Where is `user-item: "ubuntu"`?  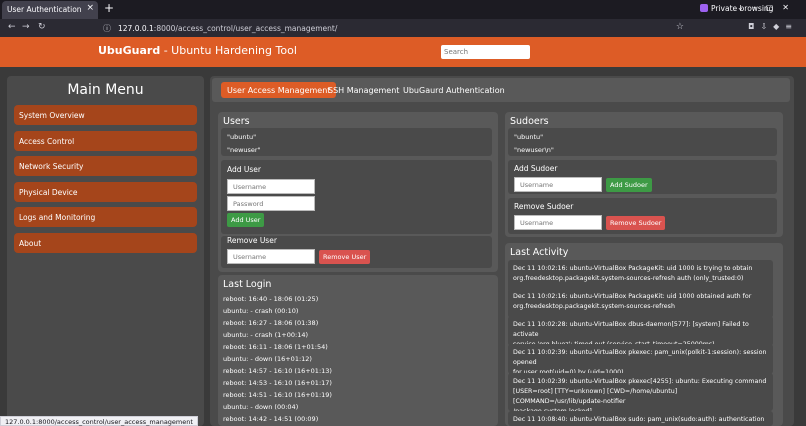
user-item: "ubuntu" is located at coordinates (242, 137).